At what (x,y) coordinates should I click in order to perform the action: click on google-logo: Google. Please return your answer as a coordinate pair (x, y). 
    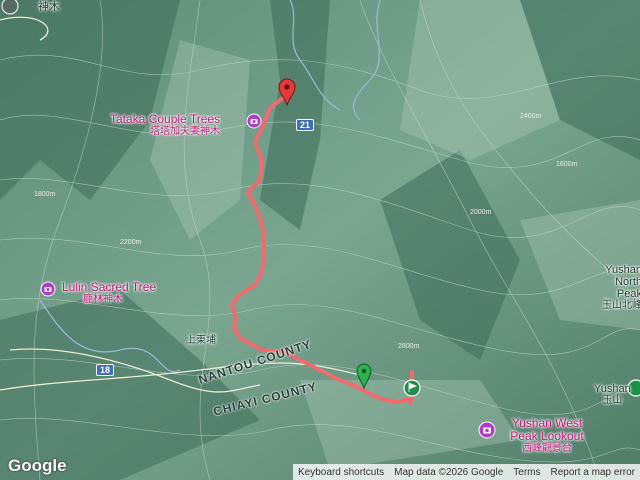
    Looking at the image, I should click on (37, 465).